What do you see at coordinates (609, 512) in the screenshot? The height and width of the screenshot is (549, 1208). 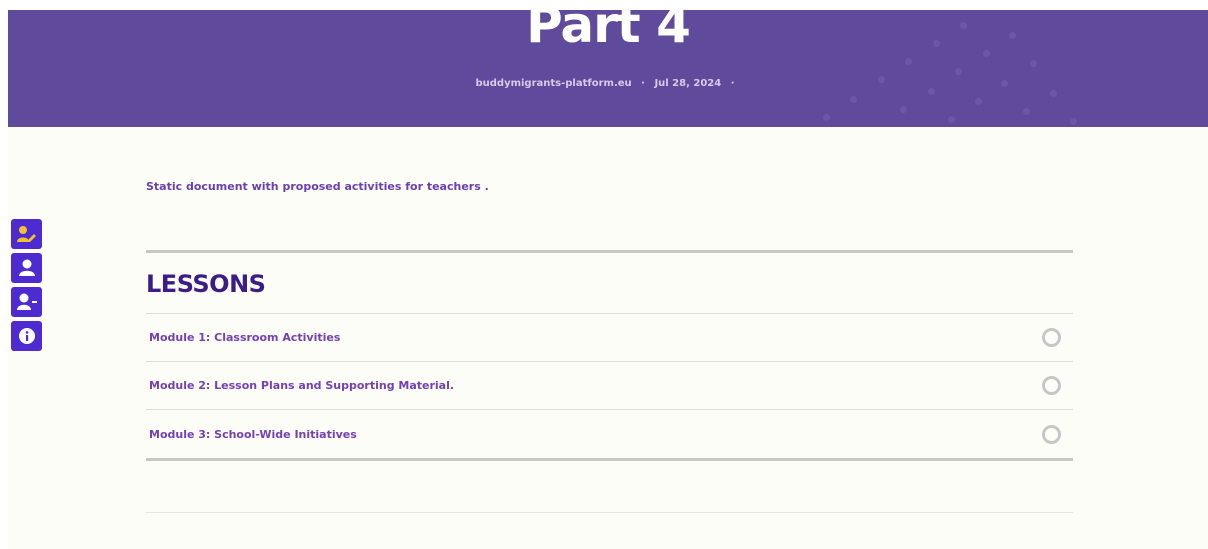 I see `divider` at bounding box center [609, 512].